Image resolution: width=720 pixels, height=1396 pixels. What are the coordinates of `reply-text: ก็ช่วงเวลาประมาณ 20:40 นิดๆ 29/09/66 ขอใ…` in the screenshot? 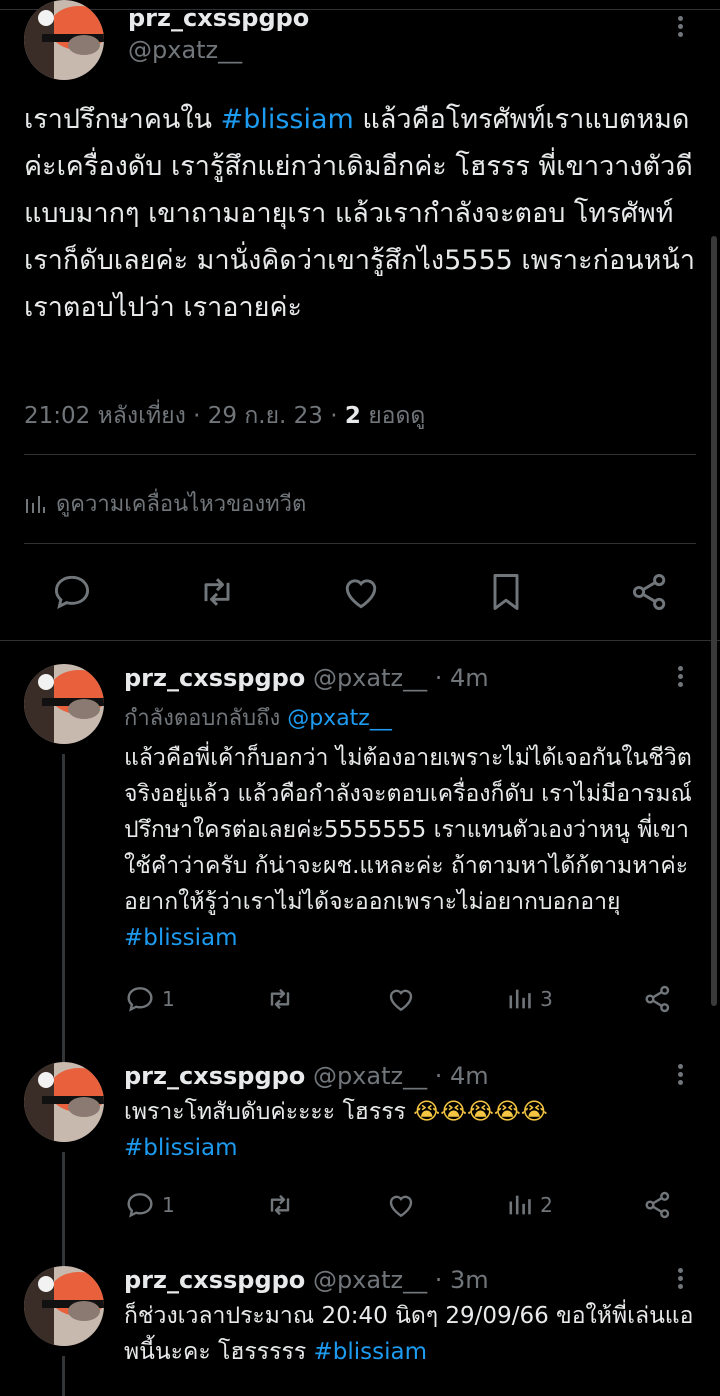 It's located at (409, 1334).